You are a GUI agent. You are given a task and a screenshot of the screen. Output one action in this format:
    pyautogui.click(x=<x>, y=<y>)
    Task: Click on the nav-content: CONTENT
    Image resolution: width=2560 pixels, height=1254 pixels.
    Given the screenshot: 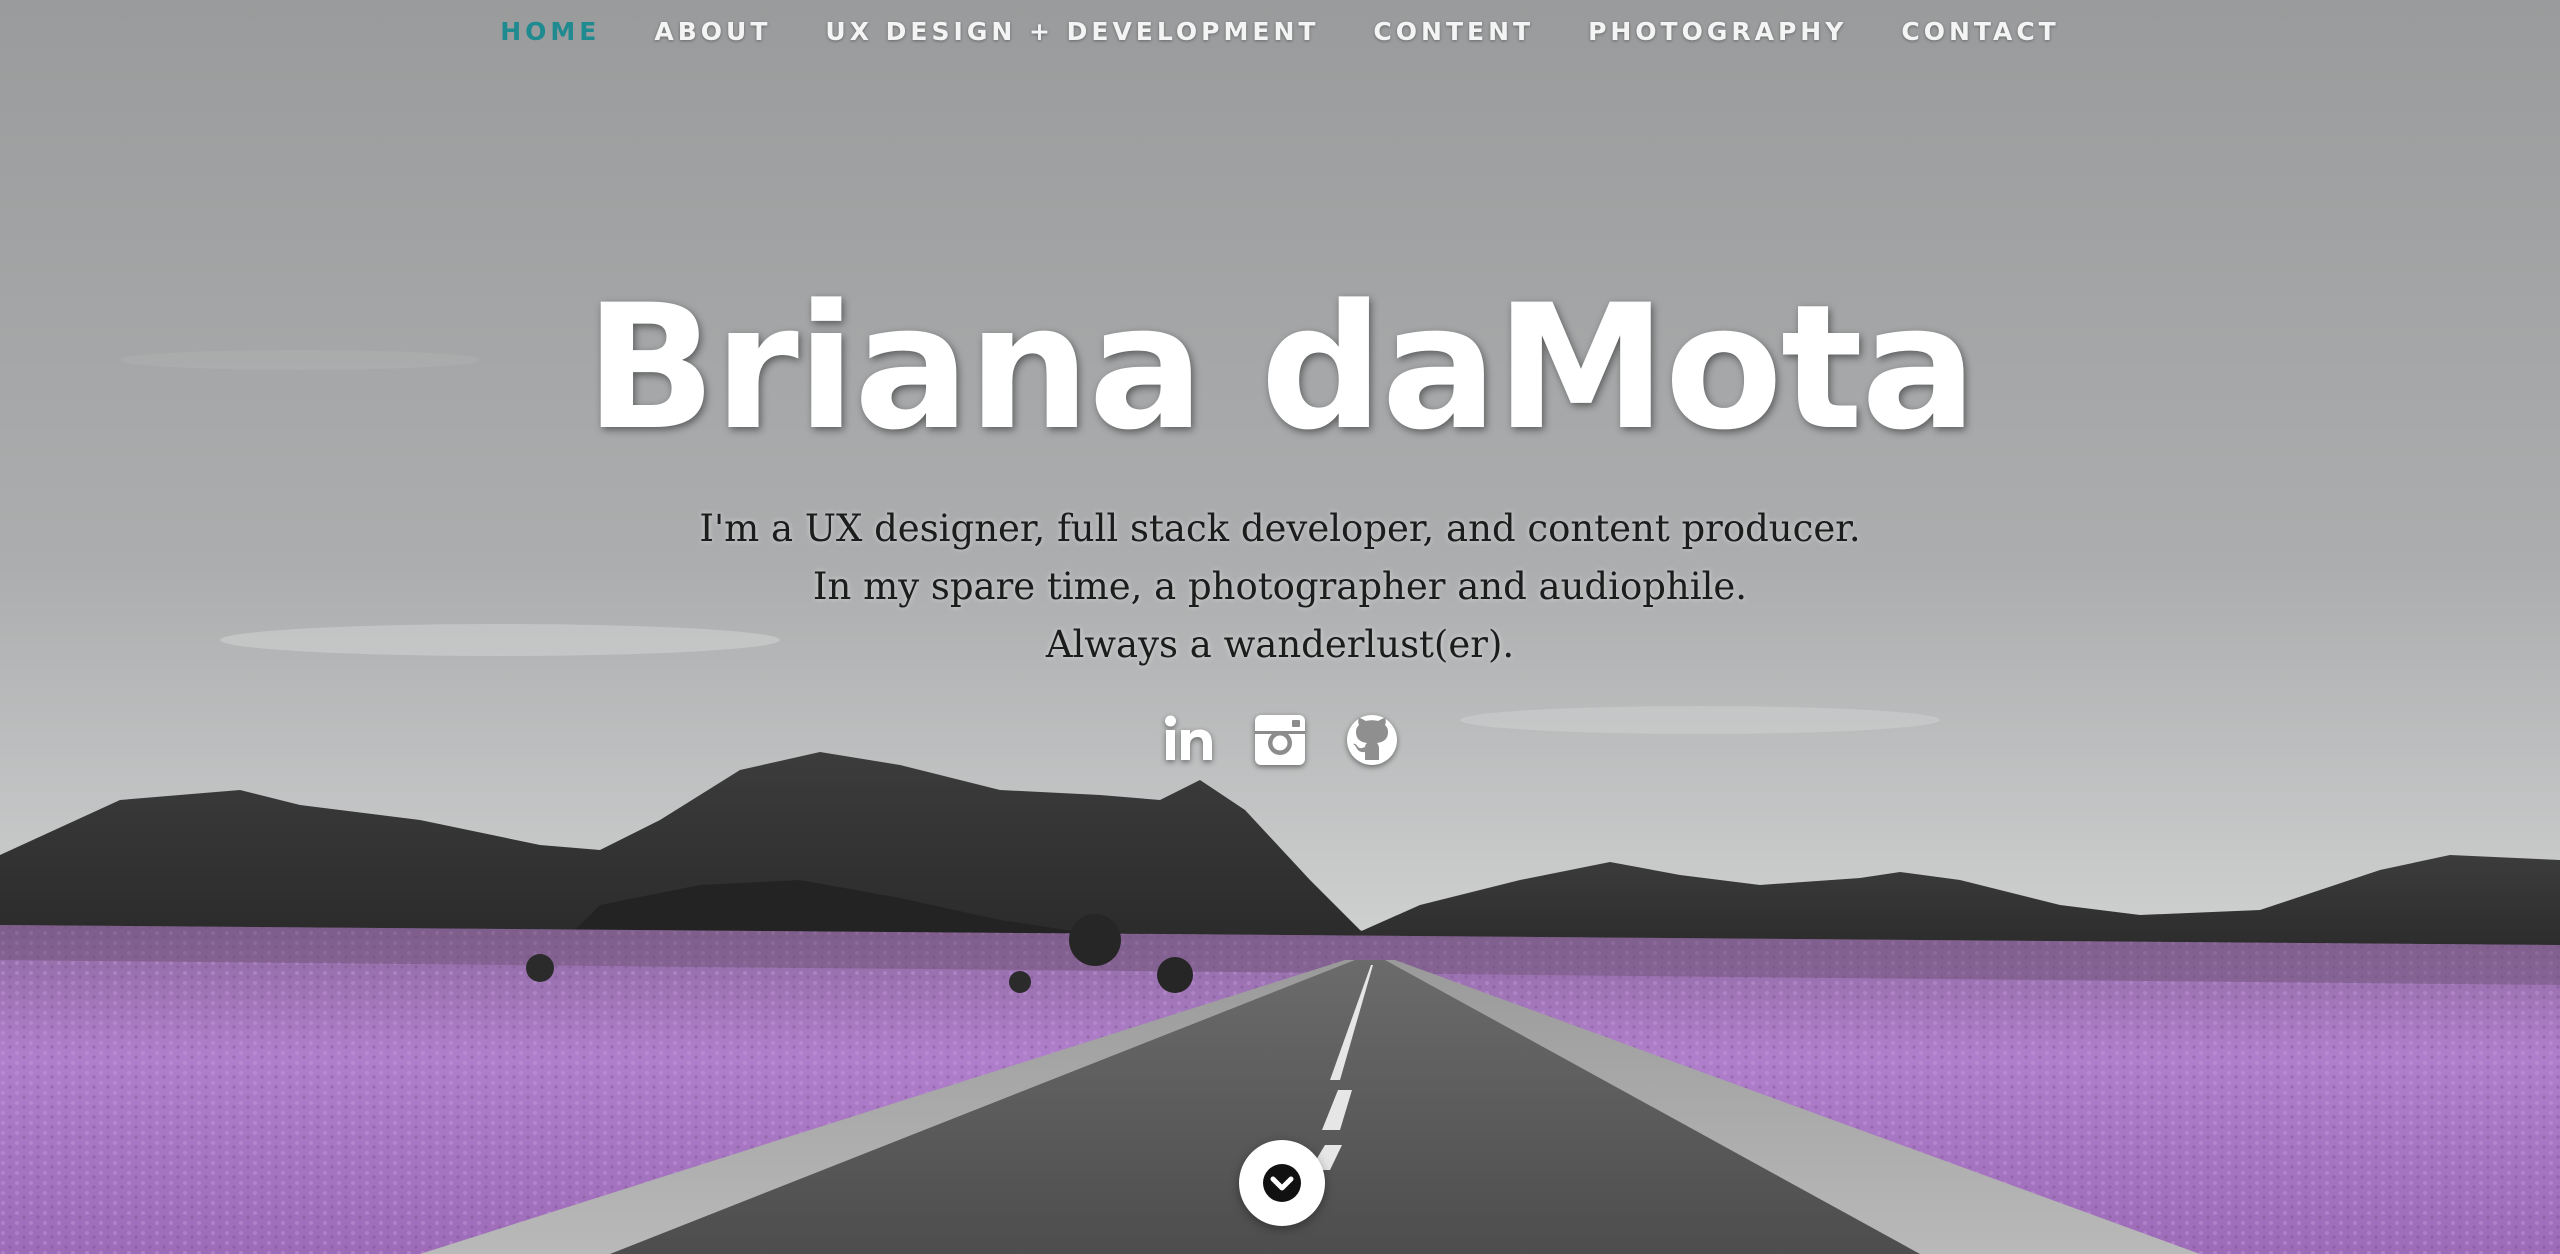 What is the action you would take?
    pyautogui.click(x=1453, y=31)
    